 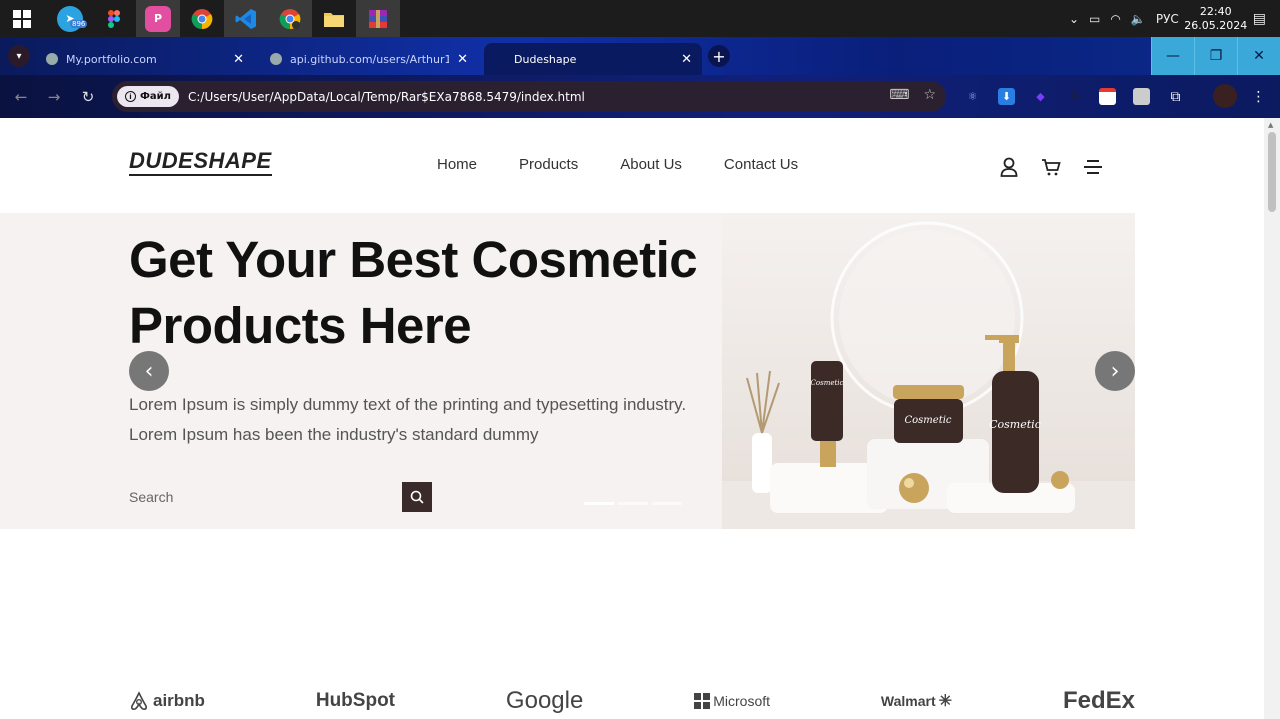 I want to click on hero-search: Search, so click(x=280, y=497).